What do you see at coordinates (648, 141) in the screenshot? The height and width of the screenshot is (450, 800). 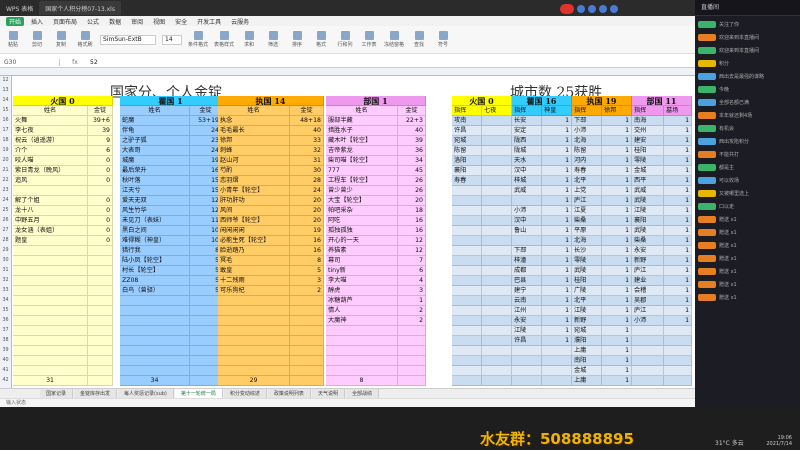 I see `city-name: 建安` at bounding box center [648, 141].